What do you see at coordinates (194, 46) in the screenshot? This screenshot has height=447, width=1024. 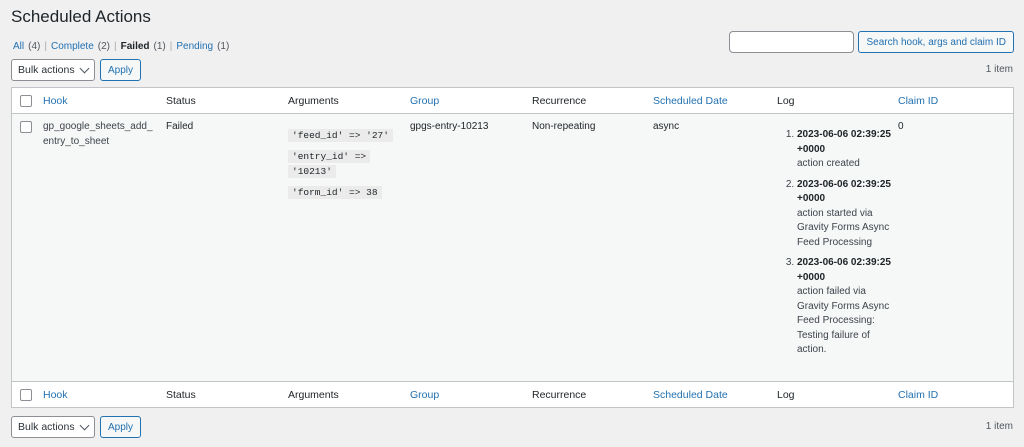 I see `filter-pending-link: Pending` at bounding box center [194, 46].